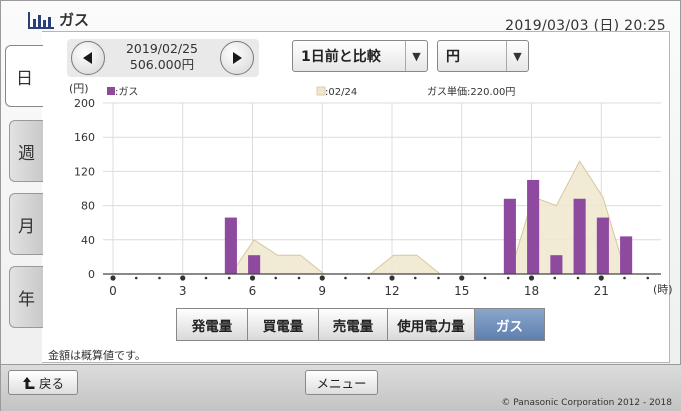 The height and width of the screenshot is (411, 681). I want to click on prev-day-button, so click(88, 58).